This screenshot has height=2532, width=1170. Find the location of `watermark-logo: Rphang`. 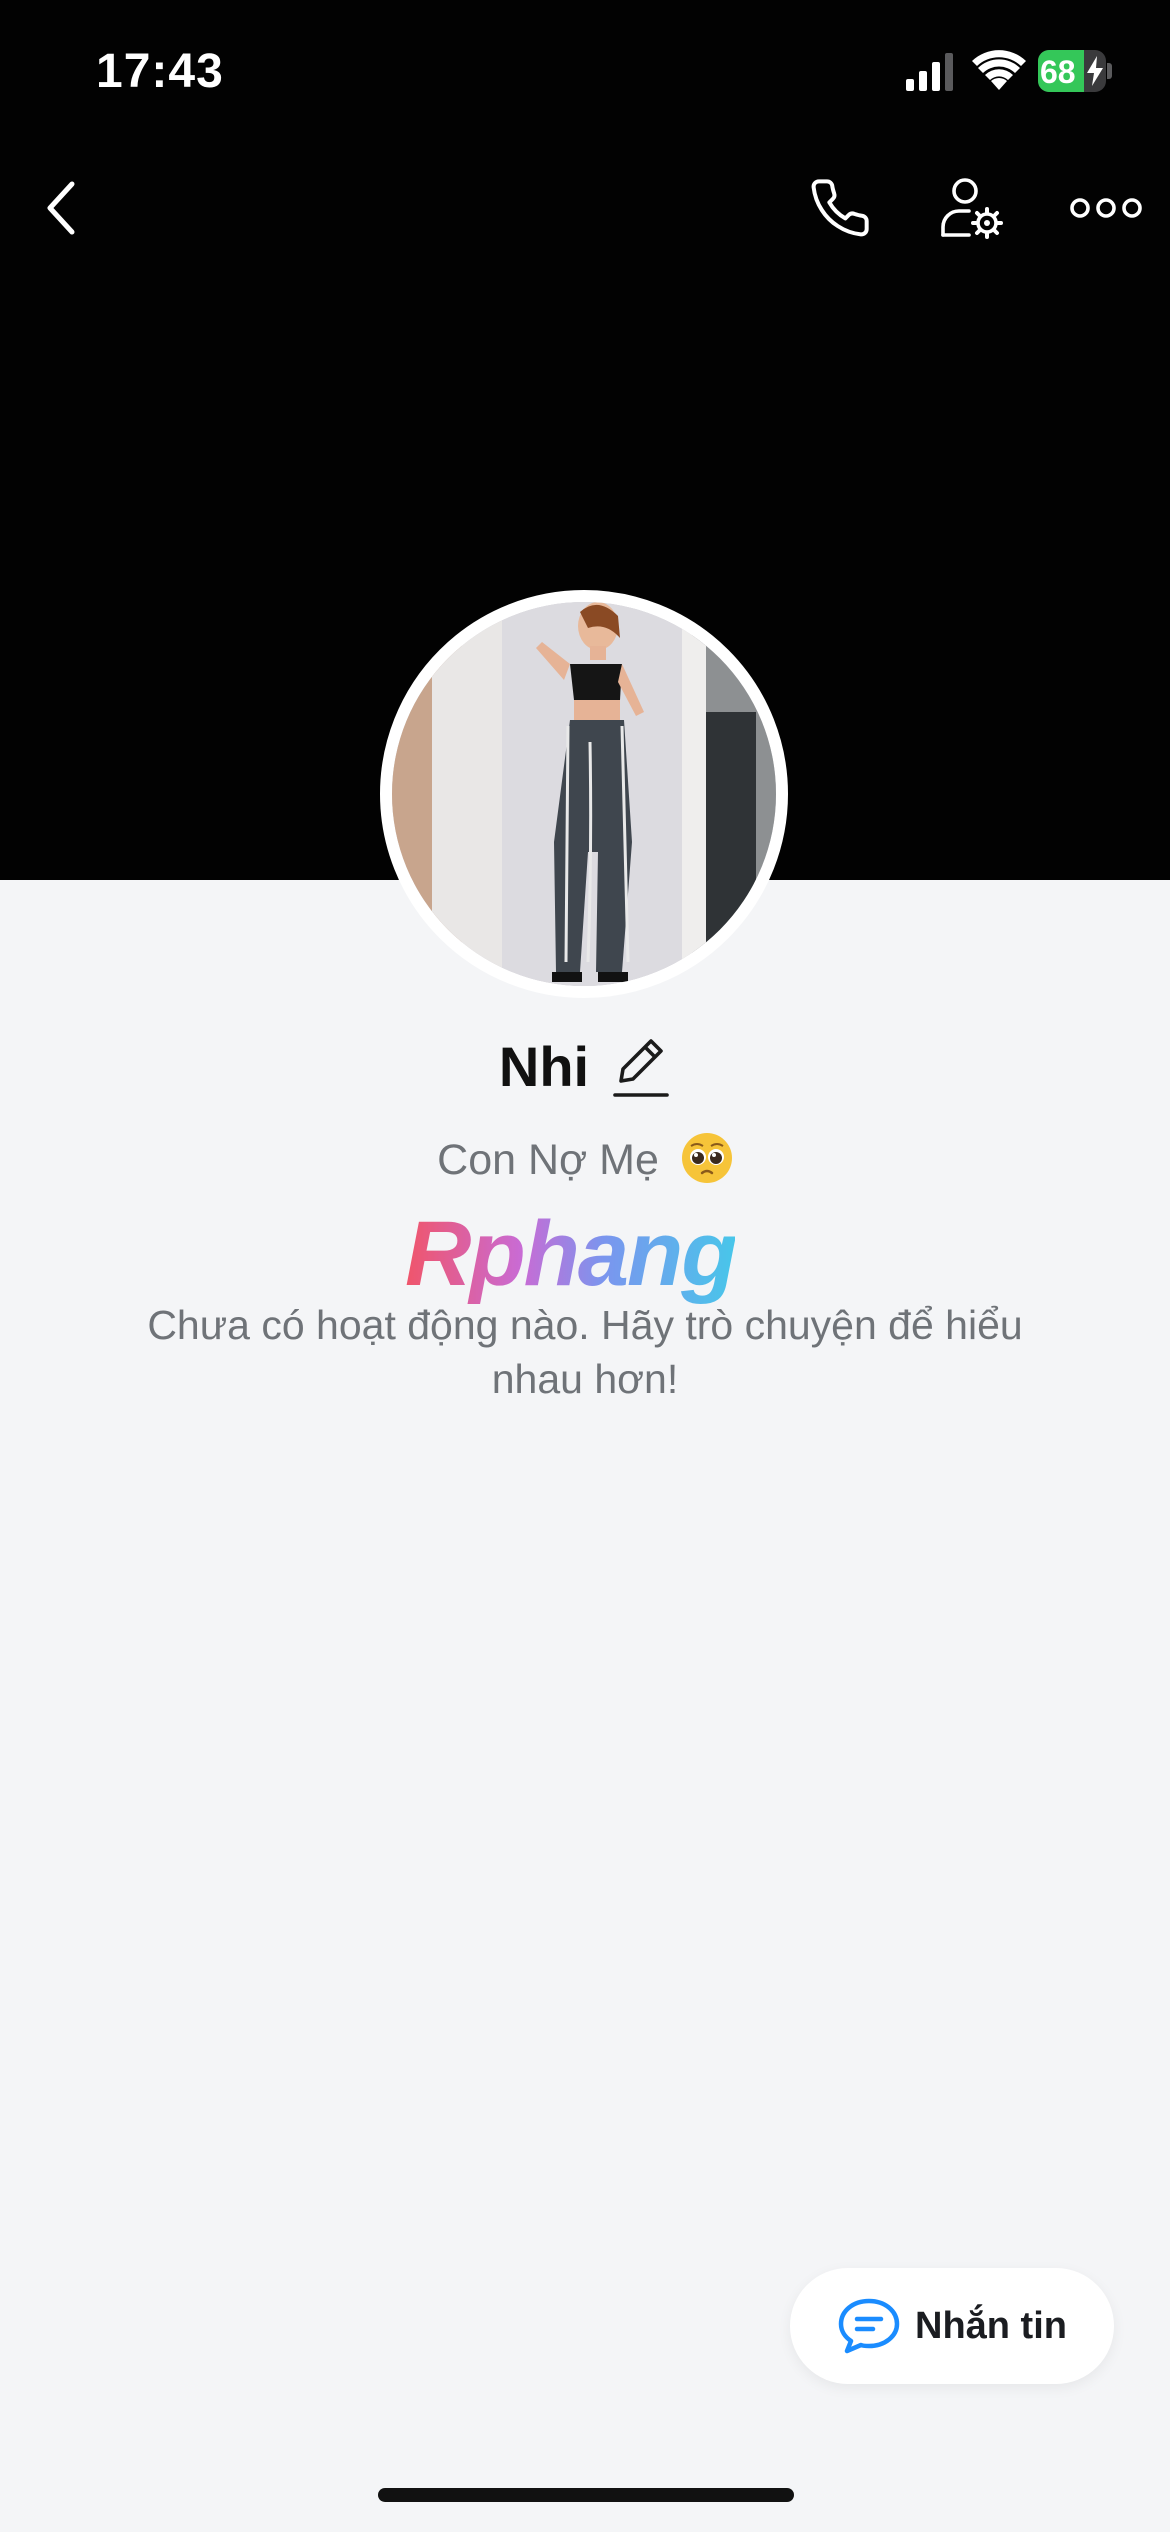

watermark-logo: Rphang is located at coordinates (571, 1254).